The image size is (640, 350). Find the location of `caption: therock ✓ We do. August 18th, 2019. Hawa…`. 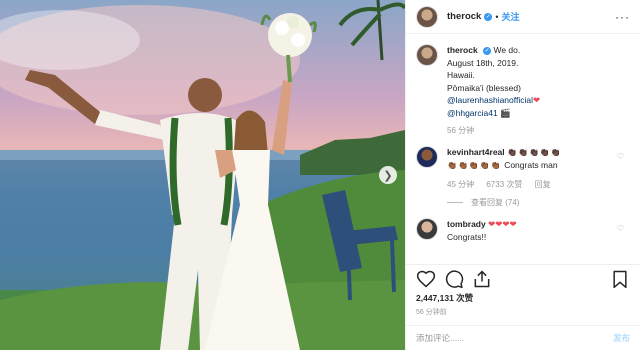

caption: therock ✓ We do. August 18th, 2019. Hawa… is located at coordinates (523, 91).